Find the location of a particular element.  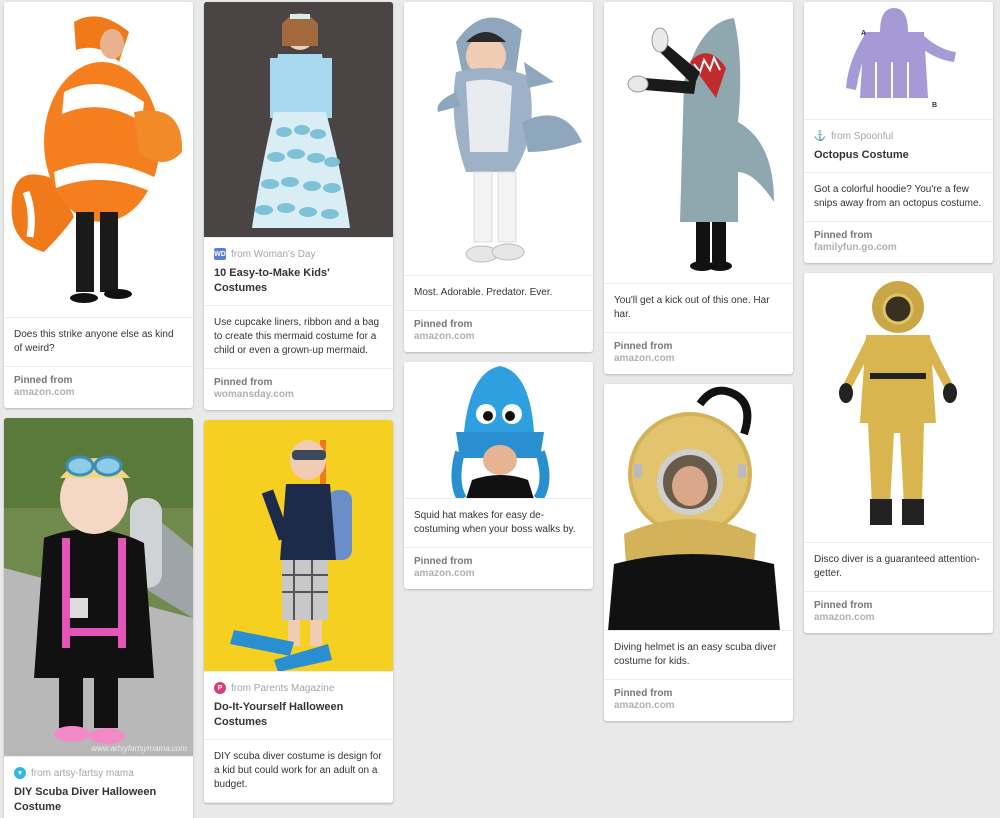

pin-image-squid-hat is located at coordinates (498, 430).